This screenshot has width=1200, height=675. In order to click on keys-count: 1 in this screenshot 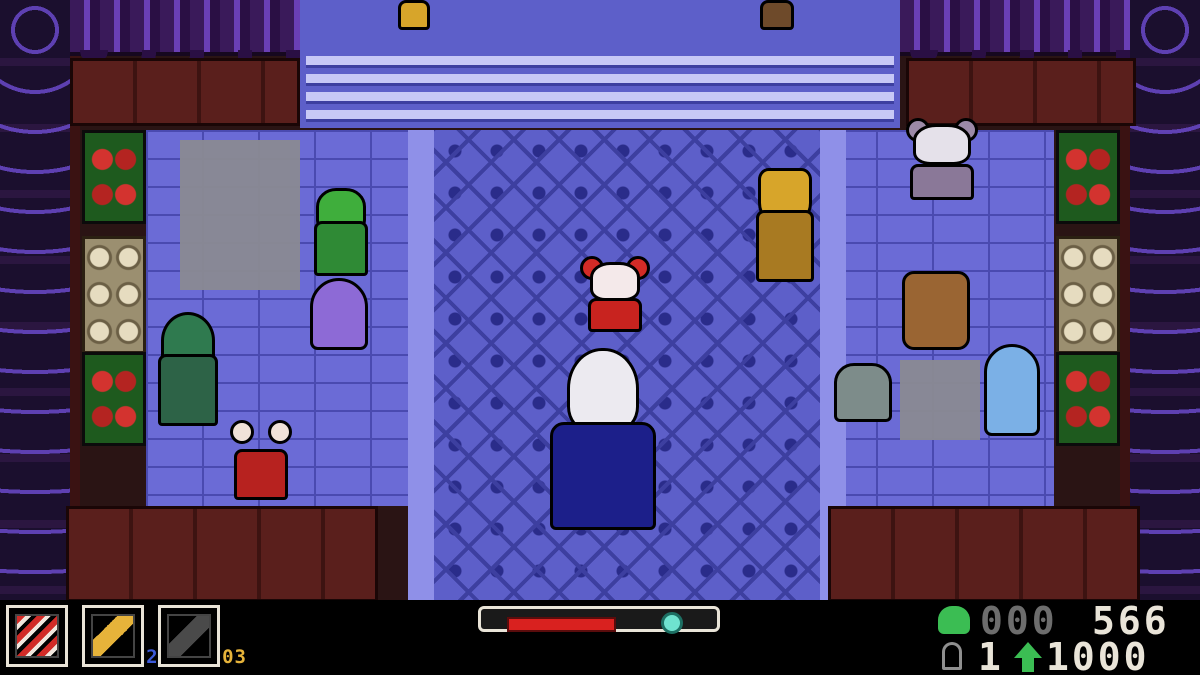, I will do `click(991, 655)`.